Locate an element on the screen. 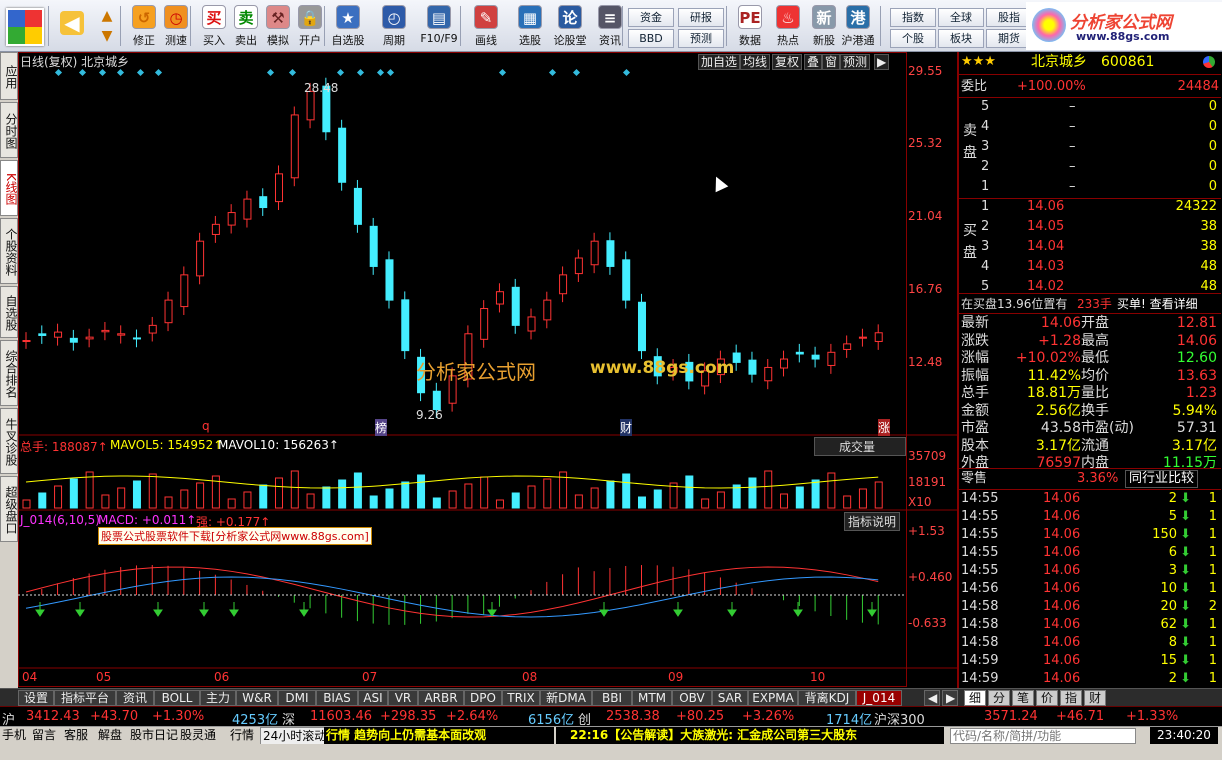  toolbar-text-btn-4: 指数 is located at coordinates (913, 17).